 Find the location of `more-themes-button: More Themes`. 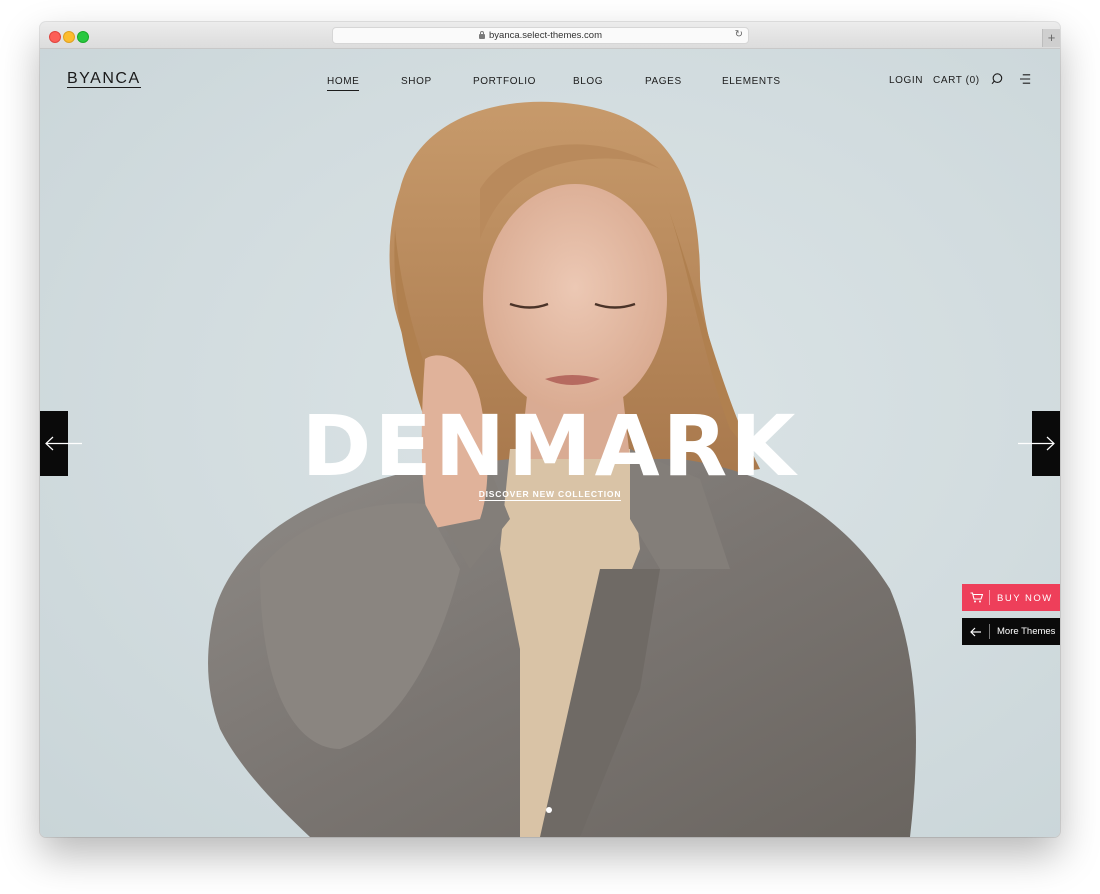

more-themes-button: More Themes is located at coordinates (1011, 631).